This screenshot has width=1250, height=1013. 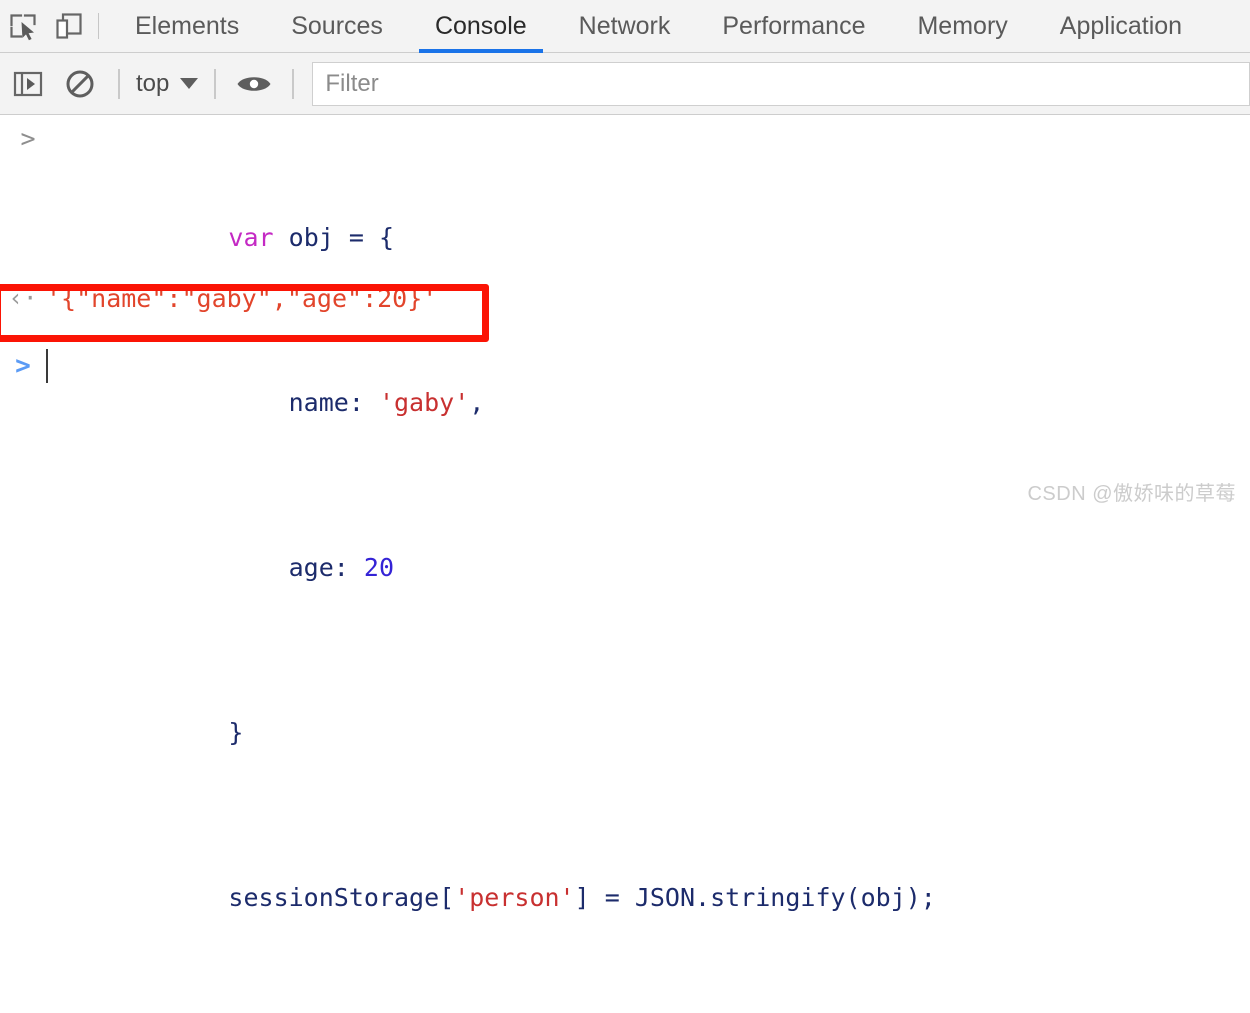 I want to click on result-value: '{"name":"gaby","age":20}', so click(x=242, y=298).